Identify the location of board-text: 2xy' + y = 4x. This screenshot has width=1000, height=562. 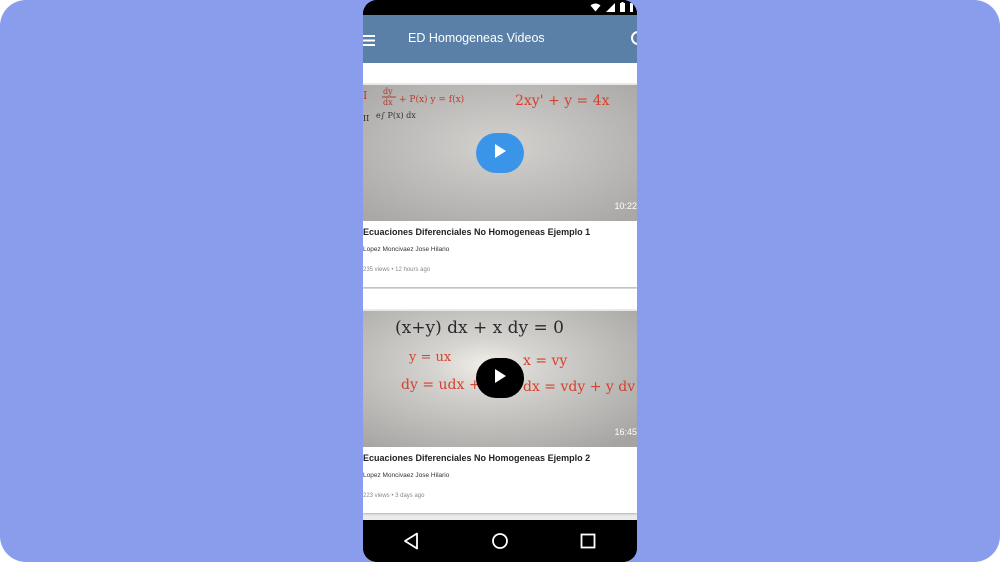
(562, 101).